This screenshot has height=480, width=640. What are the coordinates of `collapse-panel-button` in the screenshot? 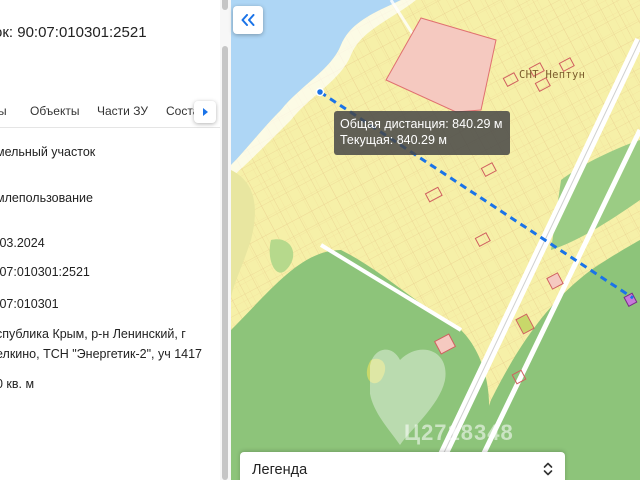 It's located at (248, 20).